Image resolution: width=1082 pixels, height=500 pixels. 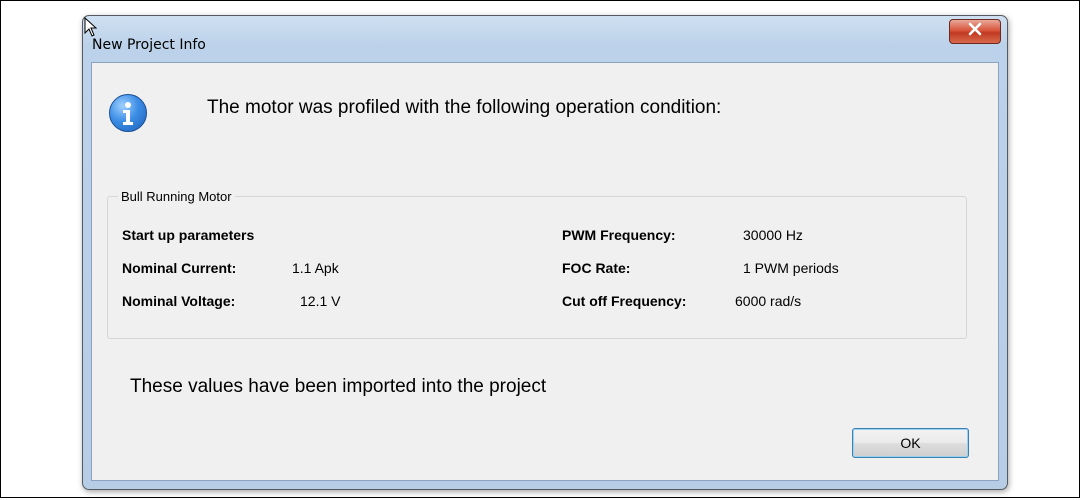 I want to click on info-icon, so click(x=128, y=113).